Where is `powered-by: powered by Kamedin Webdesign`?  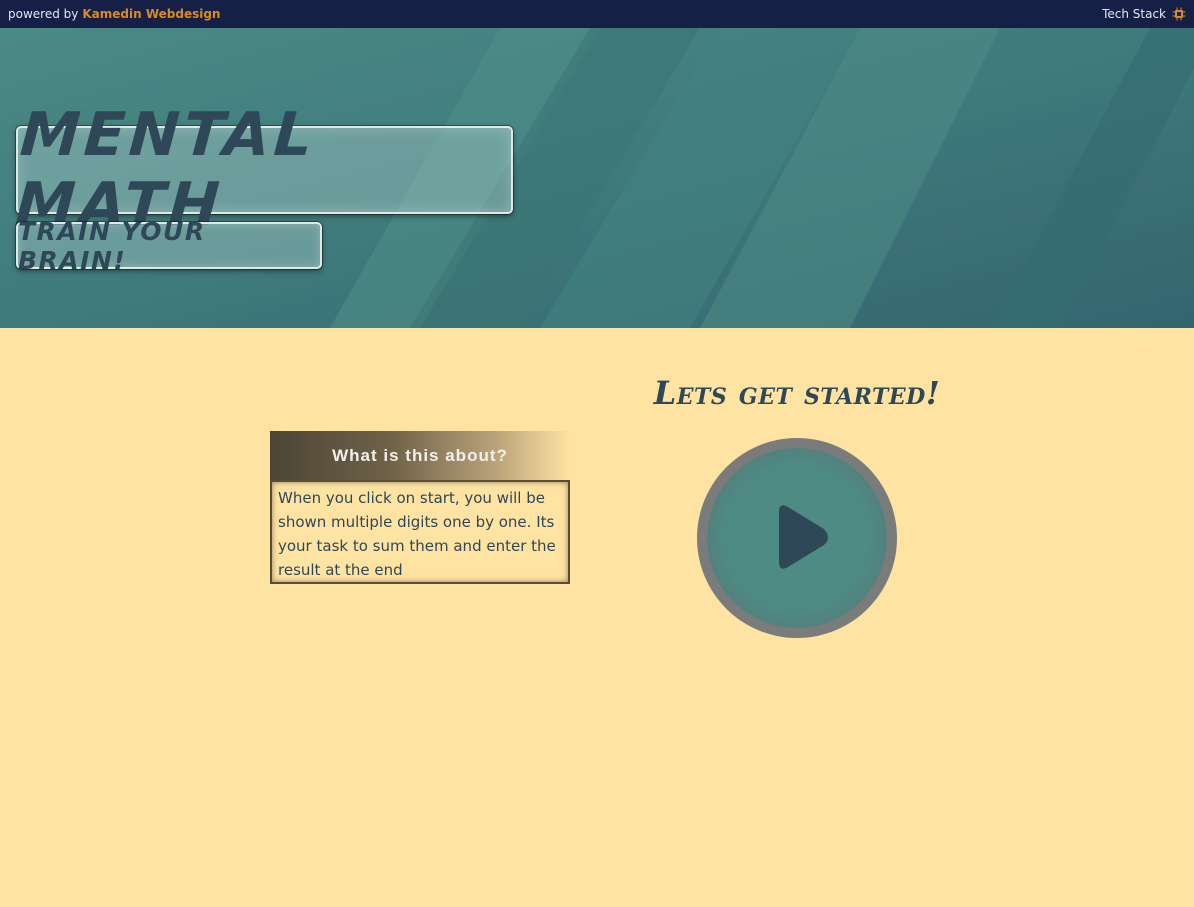
powered-by: powered by Kamedin Webdesign is located at coordinates (114, 14).